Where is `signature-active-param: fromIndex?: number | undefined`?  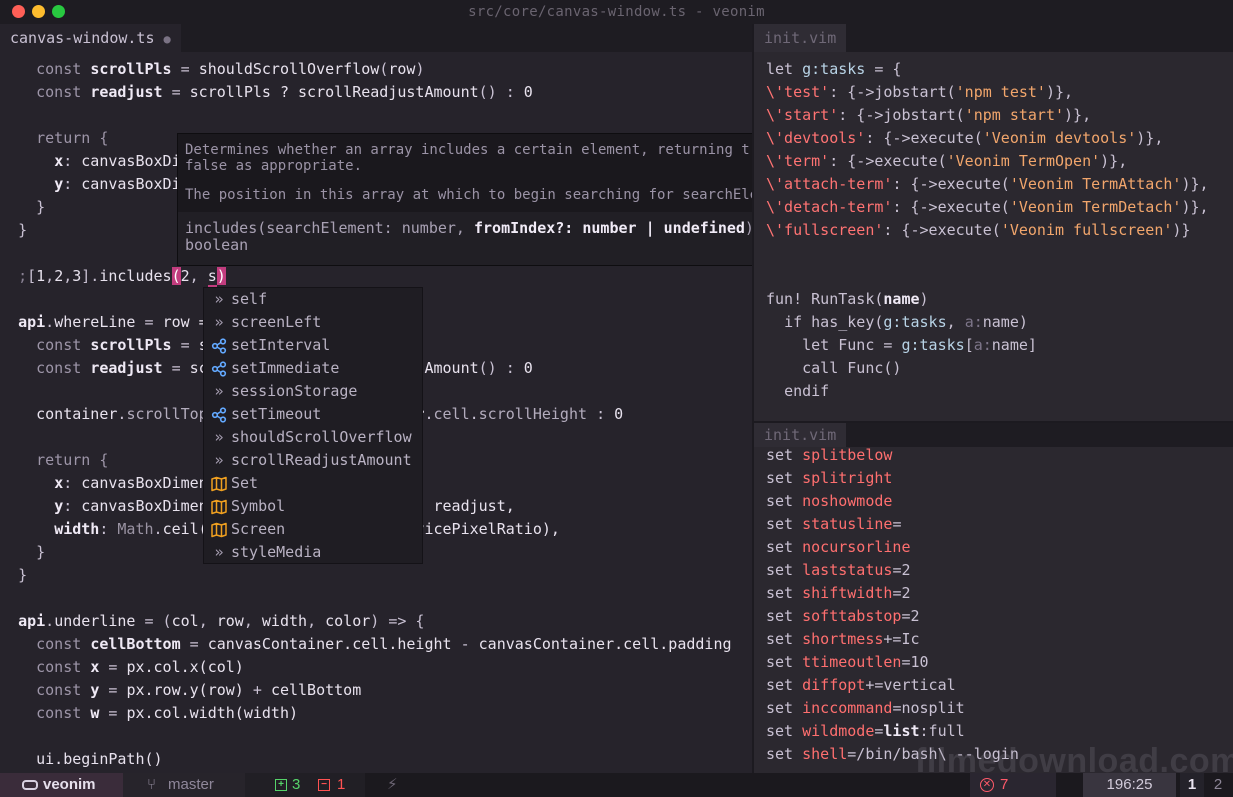
signature-active-param: fromIndex?: number | undefined is located at coordinates (609, 228).